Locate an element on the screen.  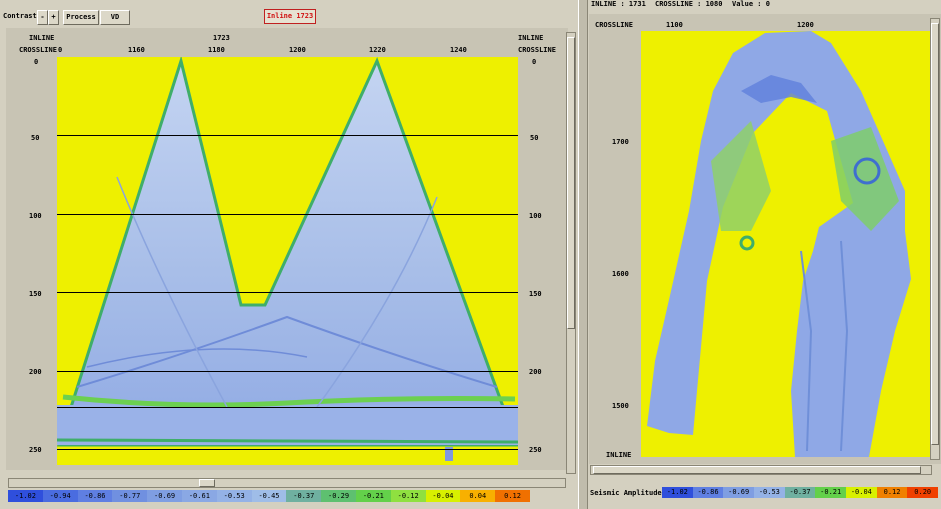
right-vertical-scroll-thumb is located at coordinates (935, 234).